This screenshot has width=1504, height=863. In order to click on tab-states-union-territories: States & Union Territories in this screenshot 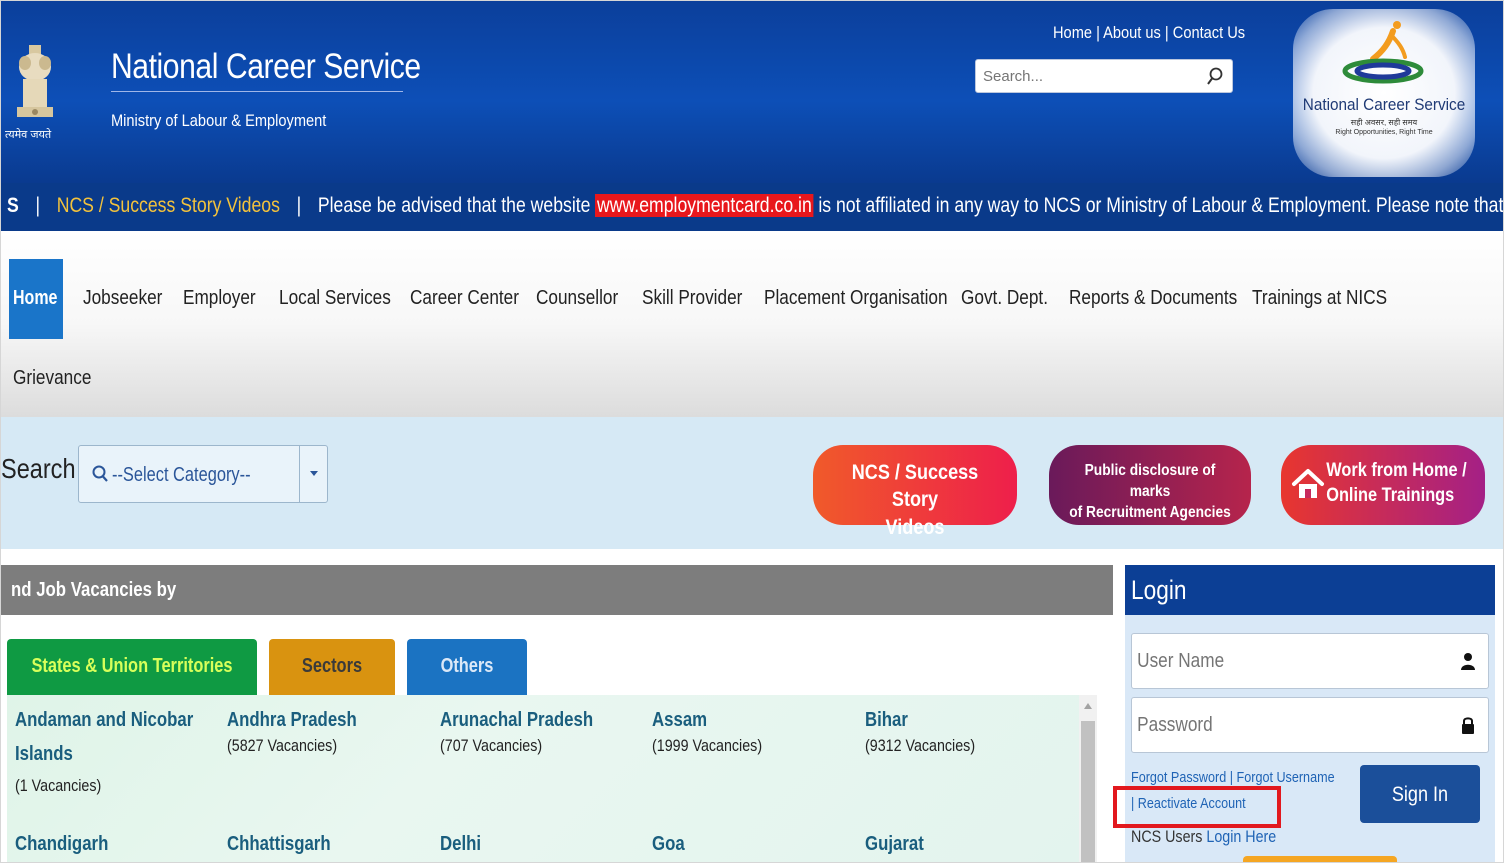, I will do `click(132, 667)`.